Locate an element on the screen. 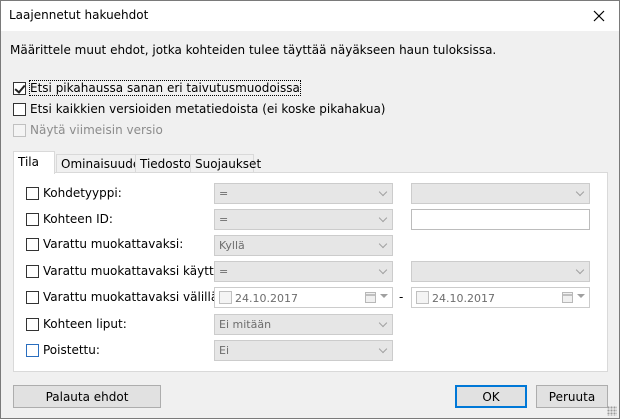  checked-out-to-user-operator-select: = is located at coordinates (303, 271).